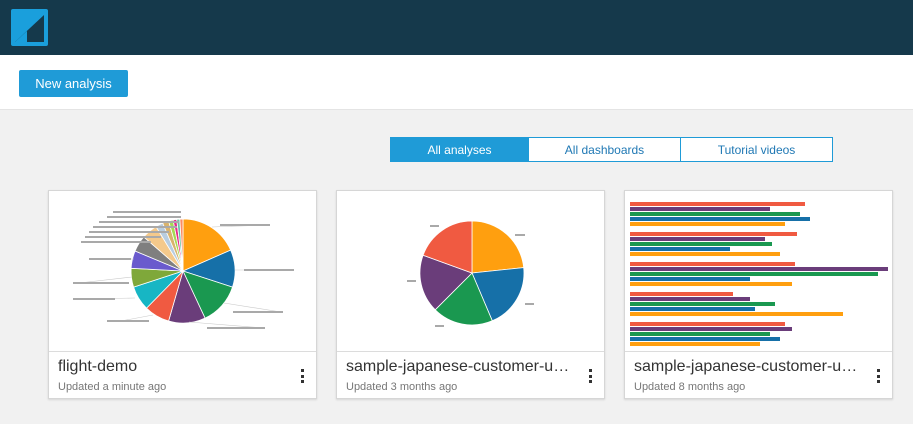  Describe the element at coordinates (456, 27) in the screenshot. I see `top-navigation-bar` at that location.